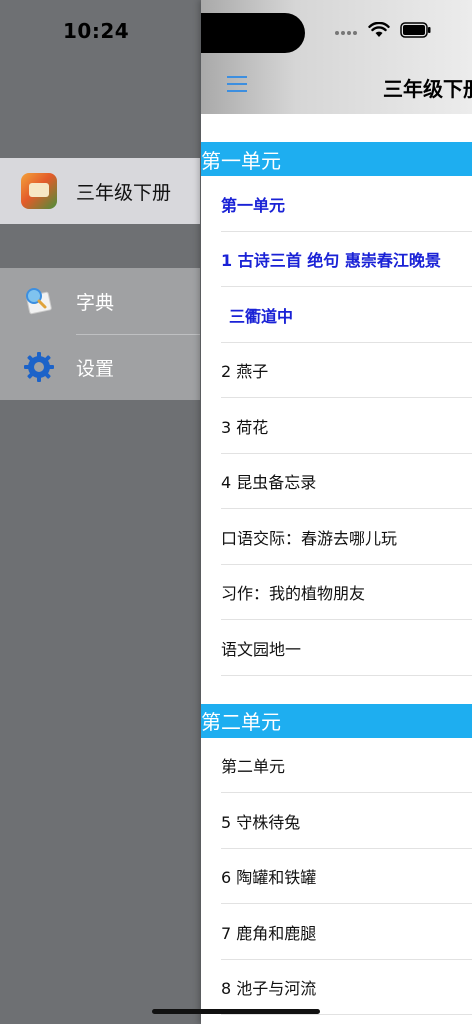 Image resolution: width=472 pixels, height=1024 pixels. I want to click on hamburger-icon, so click(237, 85).